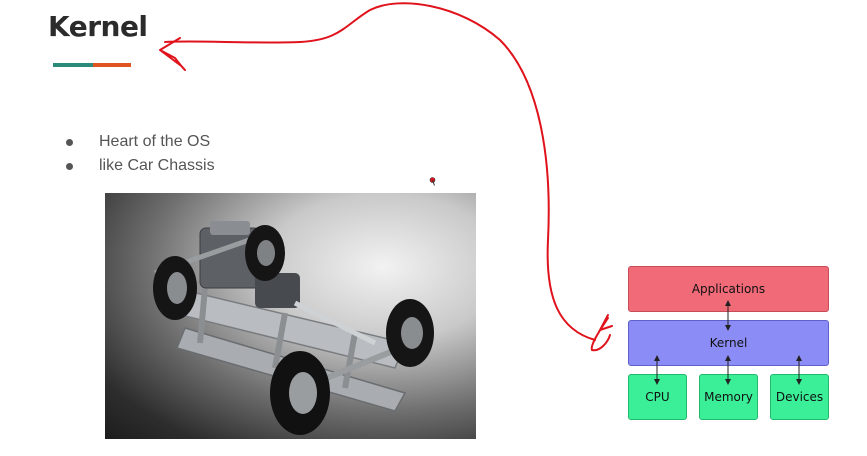  I want to click on title-underline-orange, so click(112, 65).